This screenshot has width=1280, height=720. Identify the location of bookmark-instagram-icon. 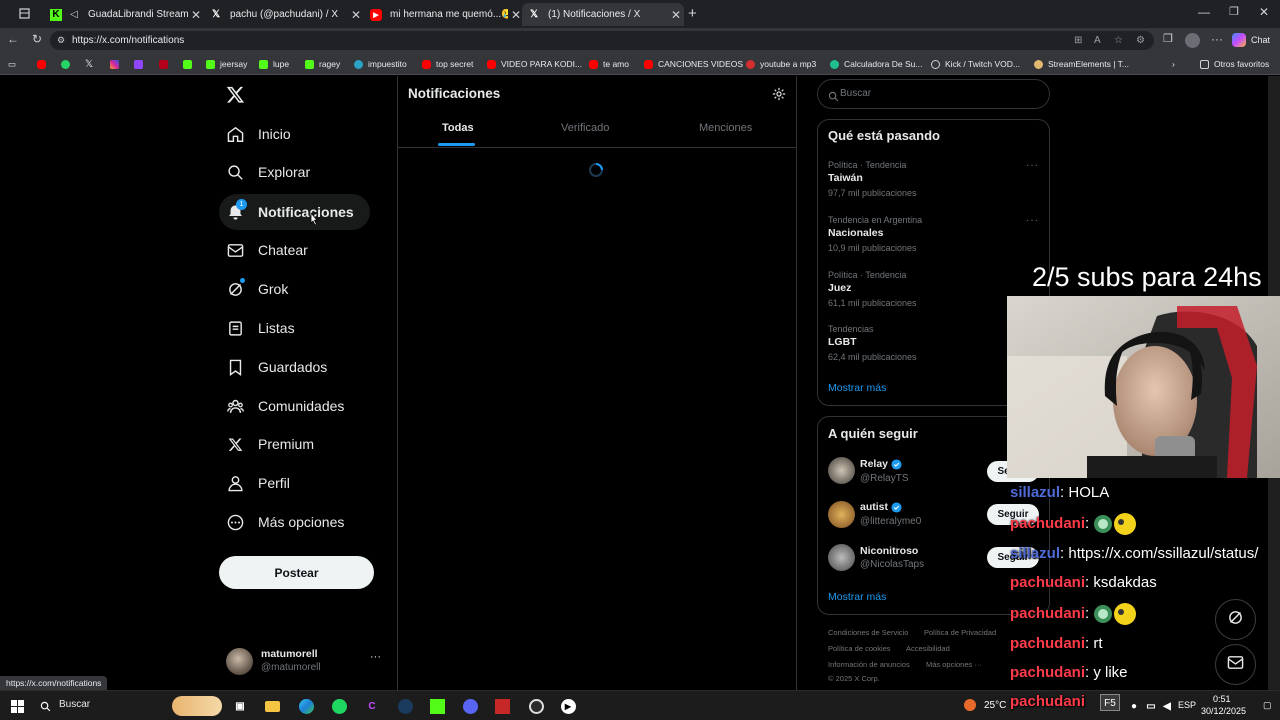
(117, 64).